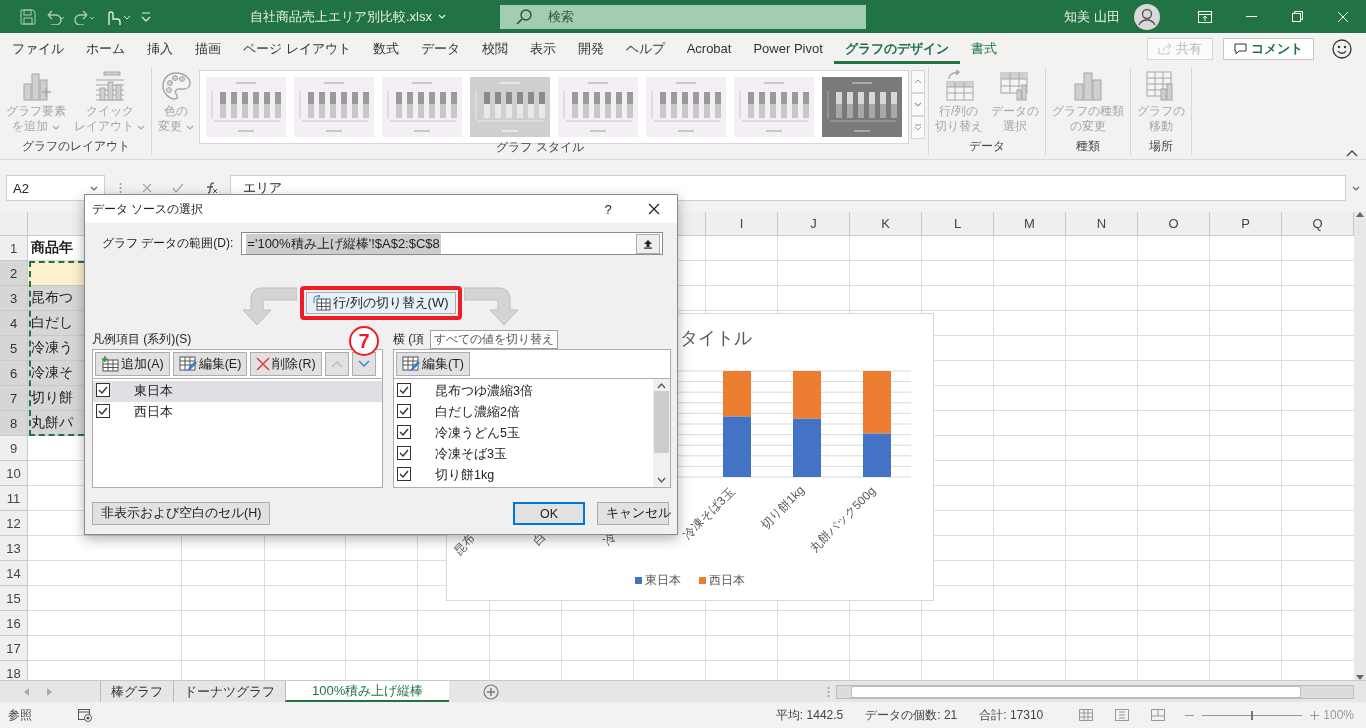 Image resolution: width=1366 pixels, height=728 pixels. I want to click on toolbar-button: 編集(T), so click(433, 364).